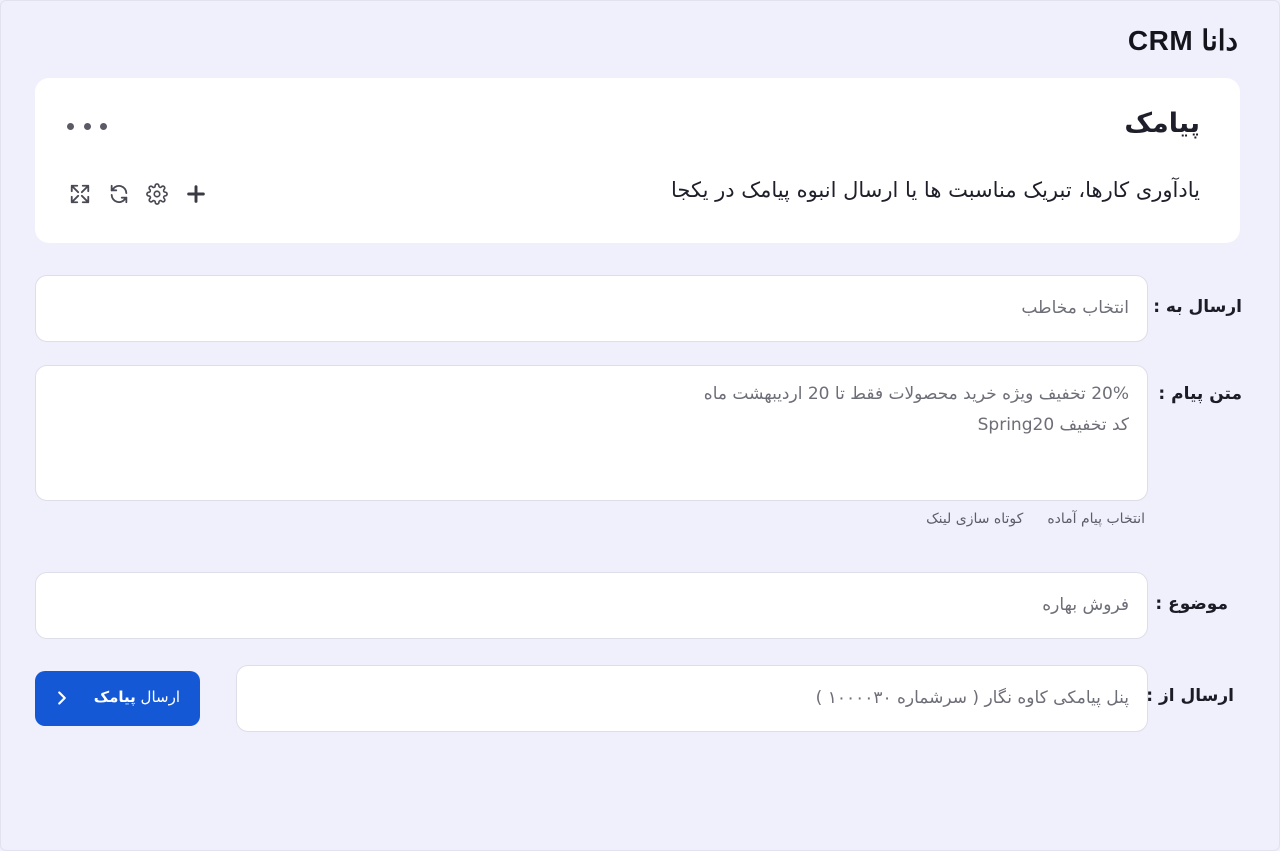 Image resolution: width=1280 pixels, height=851 pixels. Describe the element at coordinates (1053, 425) in the screenshot. I see `message-line-2: کد تخفیف Spring20` at that location.